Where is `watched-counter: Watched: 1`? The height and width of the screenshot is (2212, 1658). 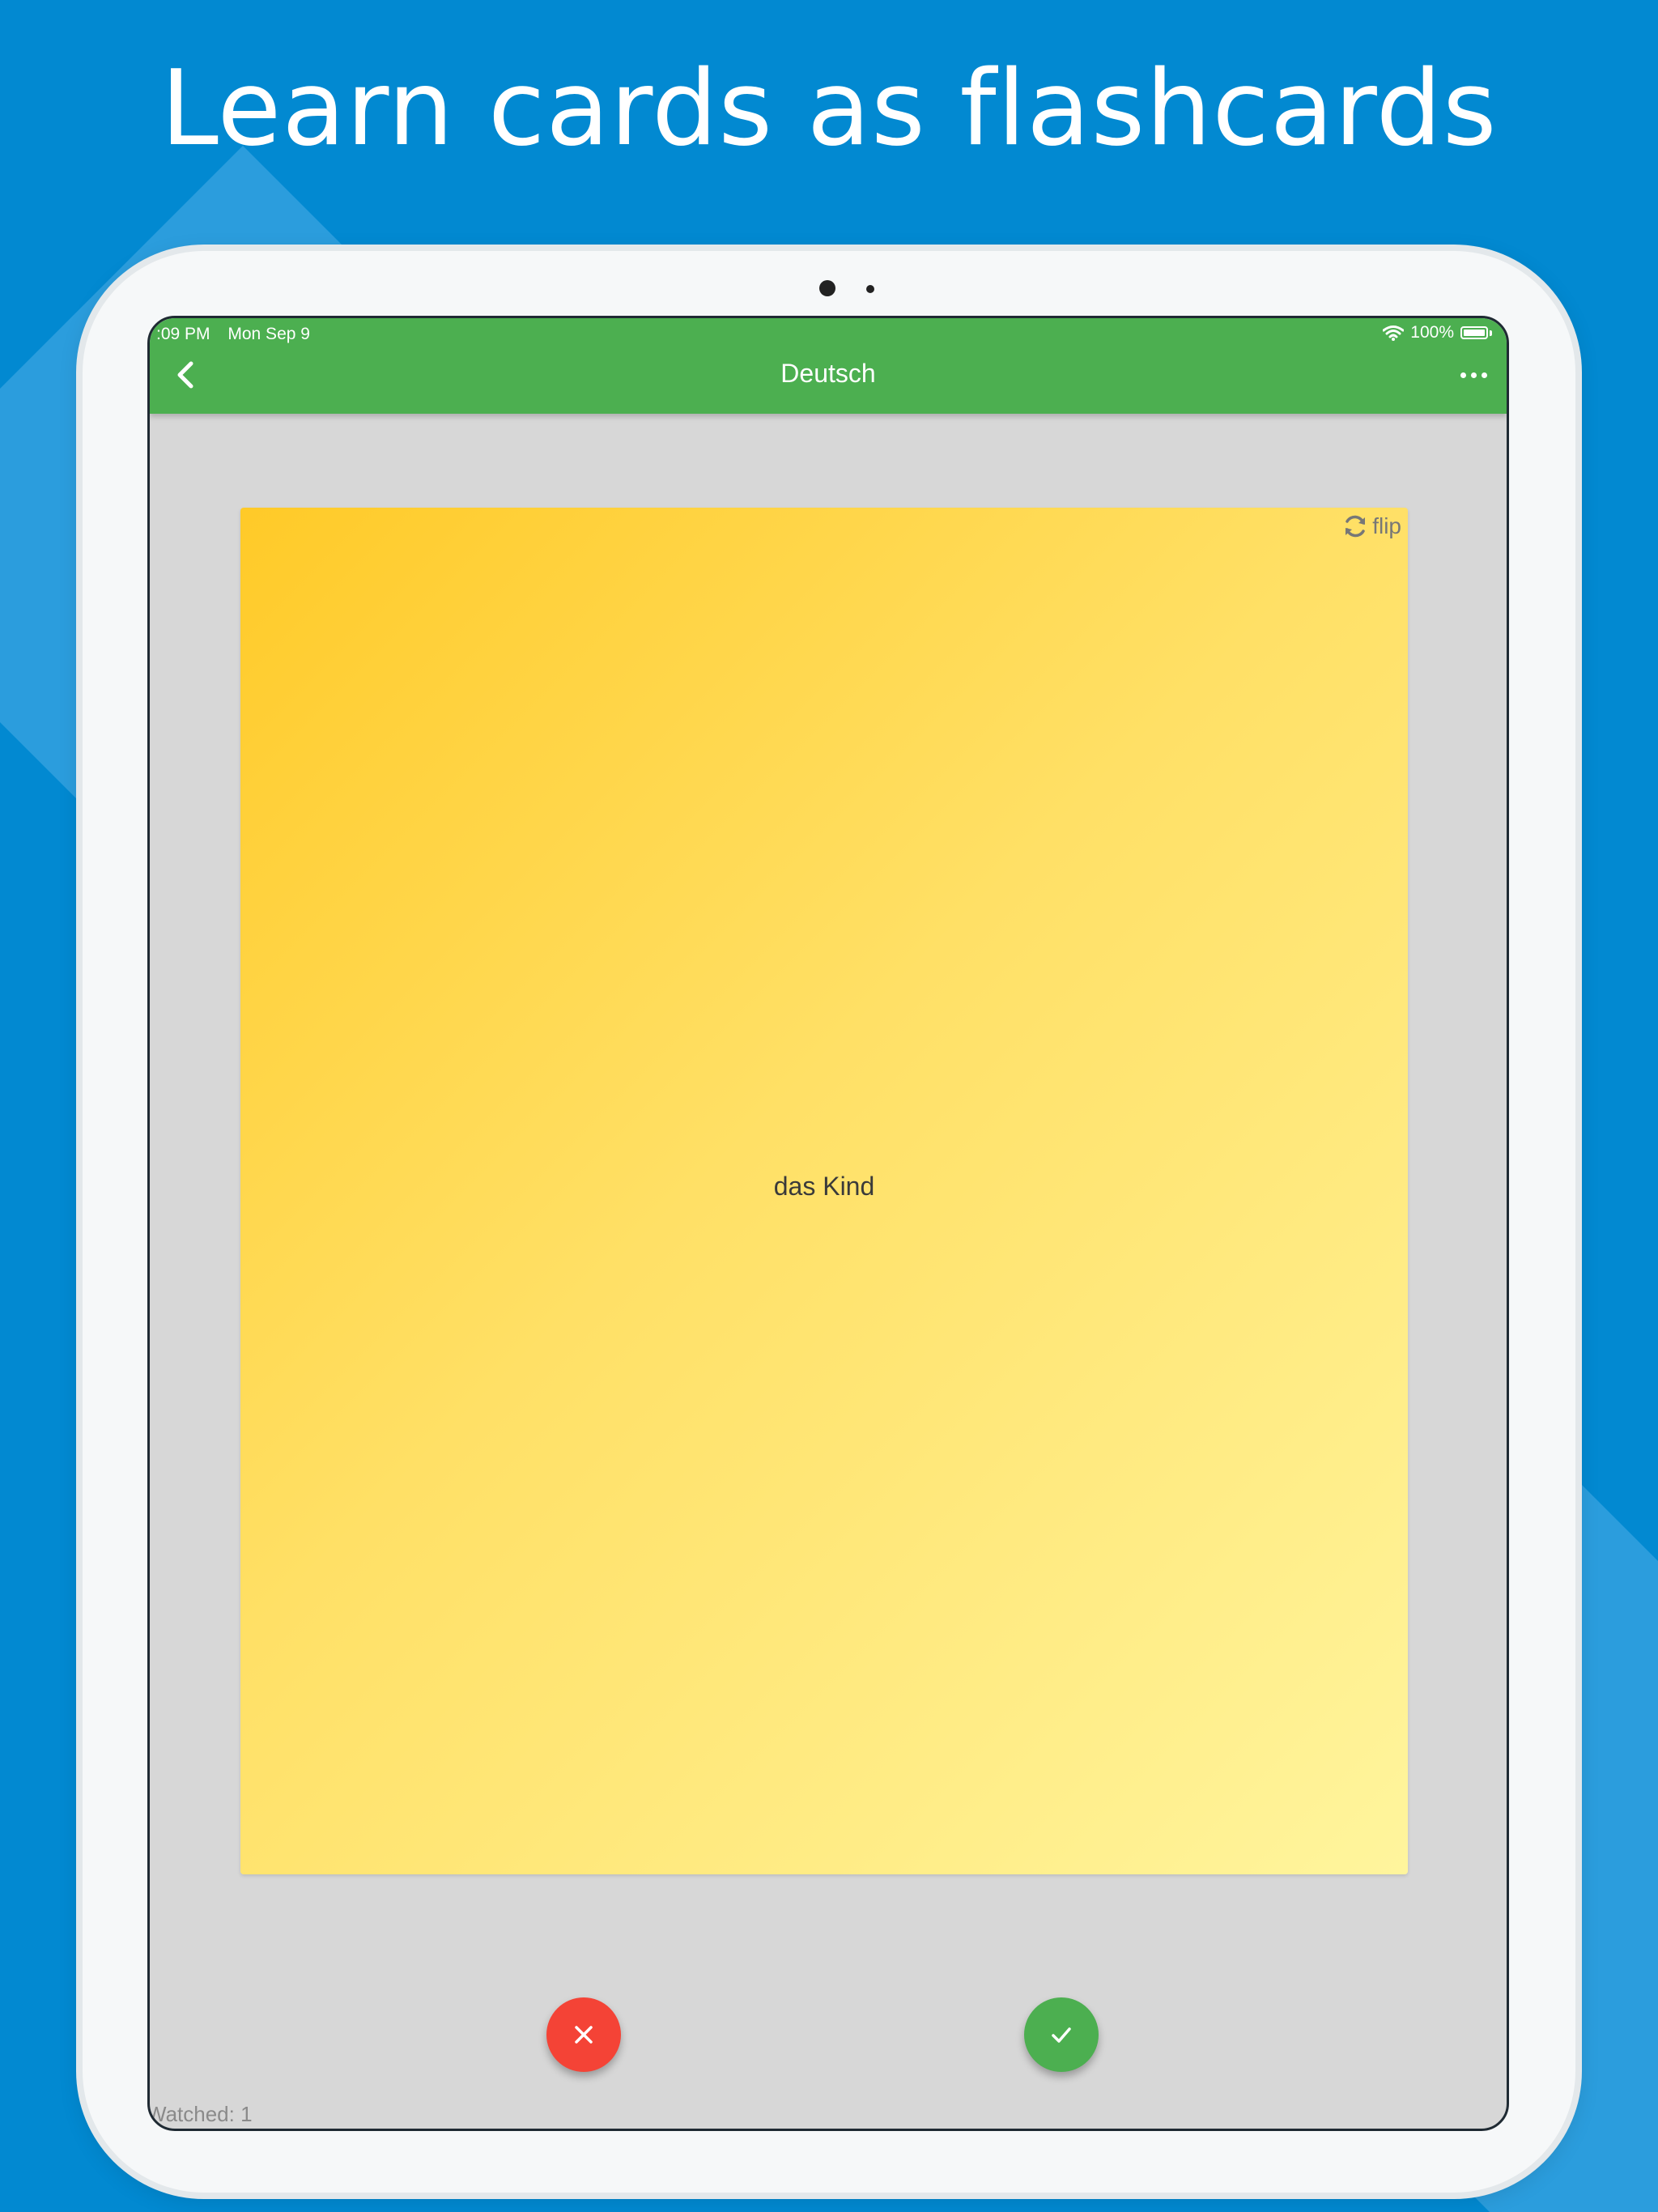
watched-counter: Watched: 1 is located at coordinates (200, 2114).